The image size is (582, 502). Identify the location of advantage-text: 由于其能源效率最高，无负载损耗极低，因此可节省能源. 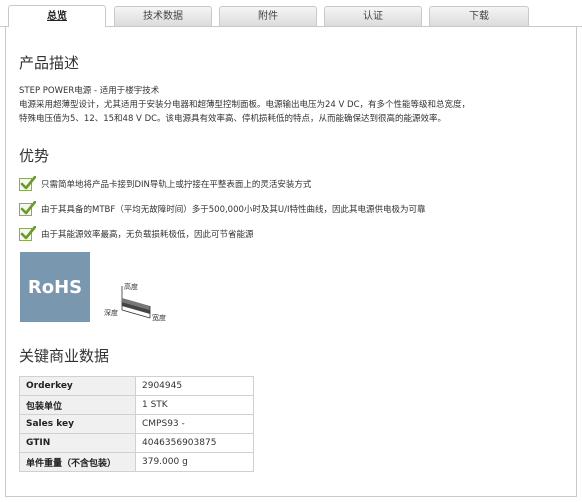
(147, 235).